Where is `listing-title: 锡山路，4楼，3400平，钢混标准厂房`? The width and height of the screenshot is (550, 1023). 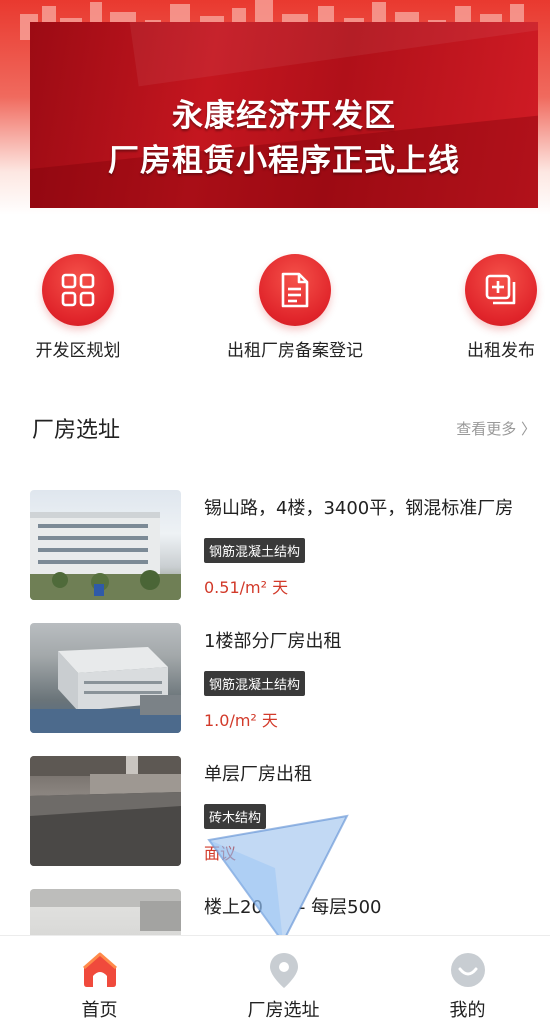
listing-title: 锡山路，4楼，3400平，钢混标准厂房 is located at coordinates (359, 508).